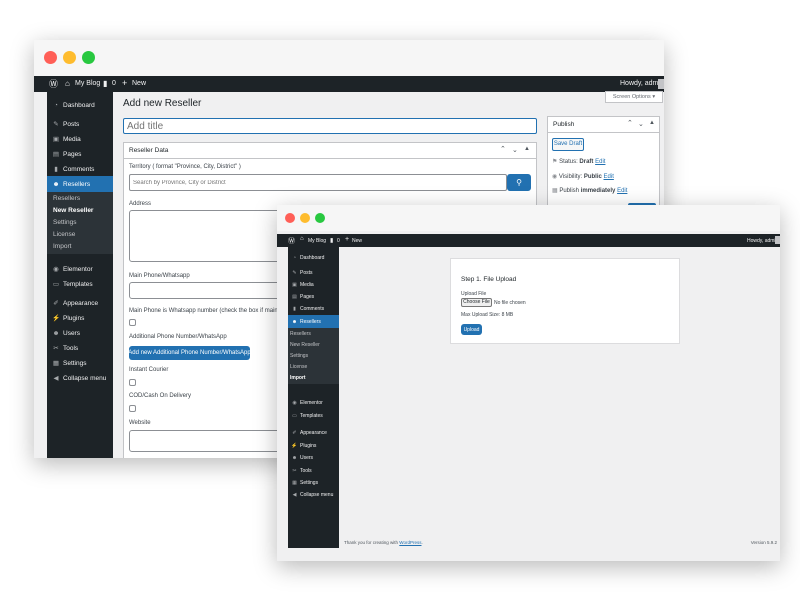 The image size is (800, 600). Describe the element at coordinates (56, 139) in the screenshot. I see `media-icon: ▣` at that location.